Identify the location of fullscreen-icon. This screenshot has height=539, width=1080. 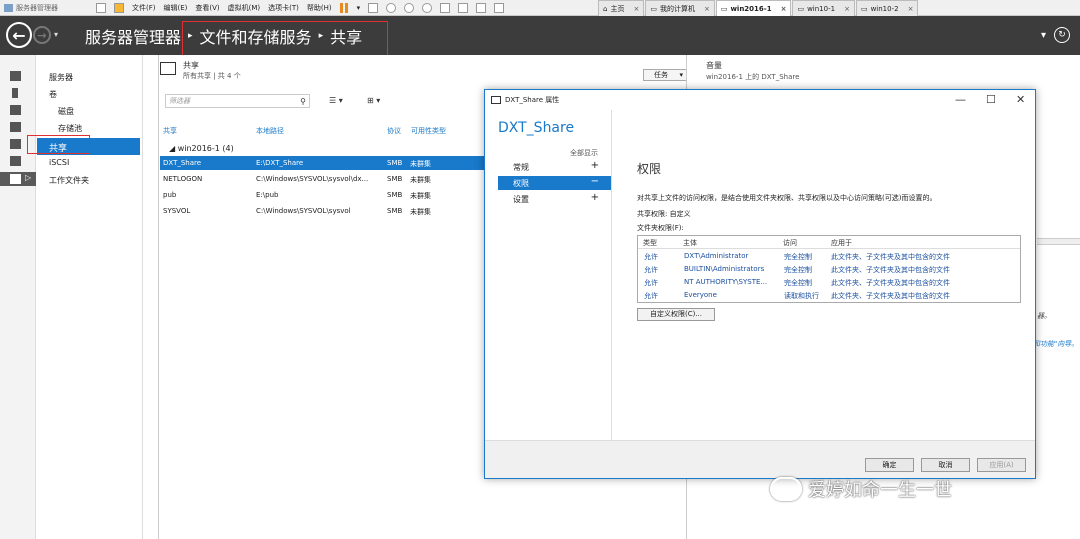
(481, 7).